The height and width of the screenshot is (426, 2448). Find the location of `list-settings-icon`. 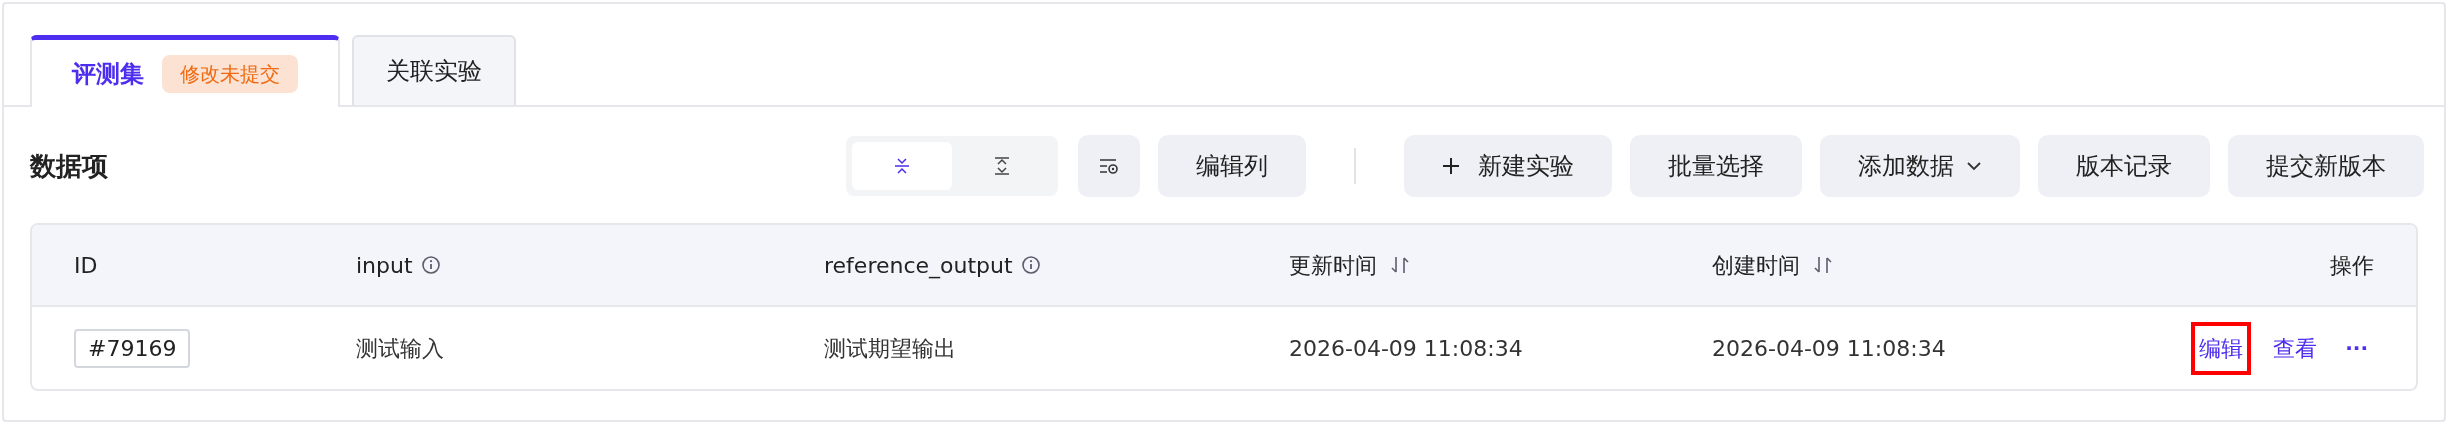

list-settings-icon is located at coordinates (1109, 166).